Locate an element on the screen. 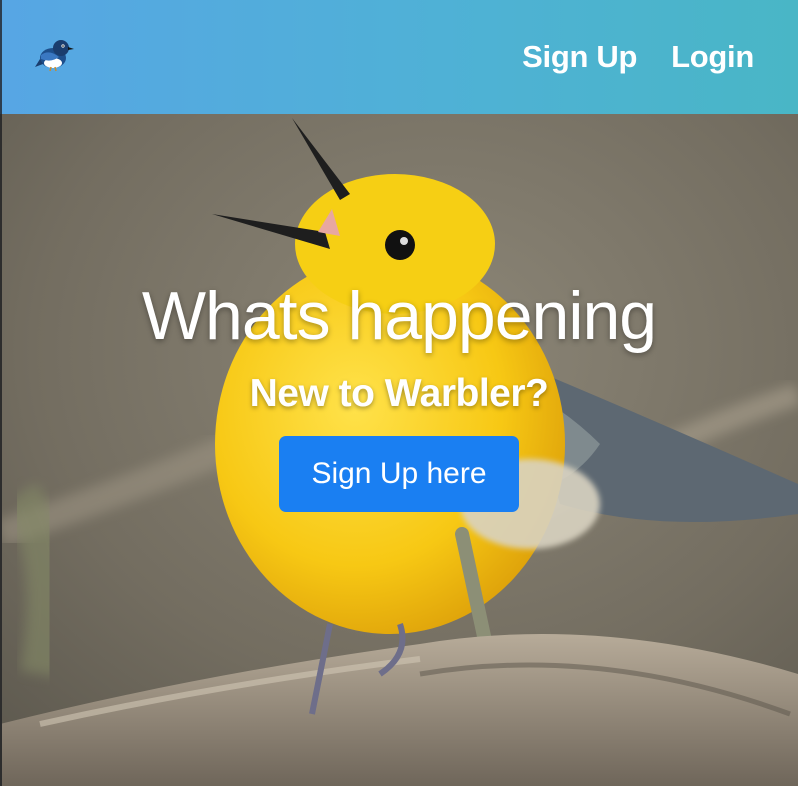 The image size is (798, 786). nav-login-link: Login is located at coordinates (712, 57).